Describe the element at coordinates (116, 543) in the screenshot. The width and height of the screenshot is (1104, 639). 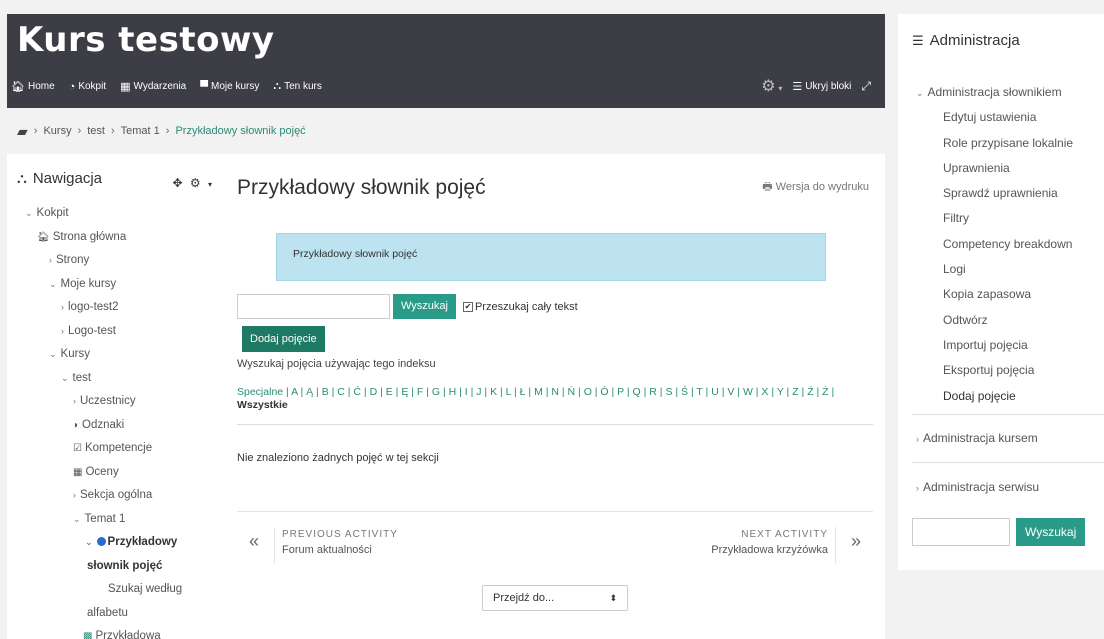
I see `nav-item-glossary: ⌄ Przykładowy` at that location.